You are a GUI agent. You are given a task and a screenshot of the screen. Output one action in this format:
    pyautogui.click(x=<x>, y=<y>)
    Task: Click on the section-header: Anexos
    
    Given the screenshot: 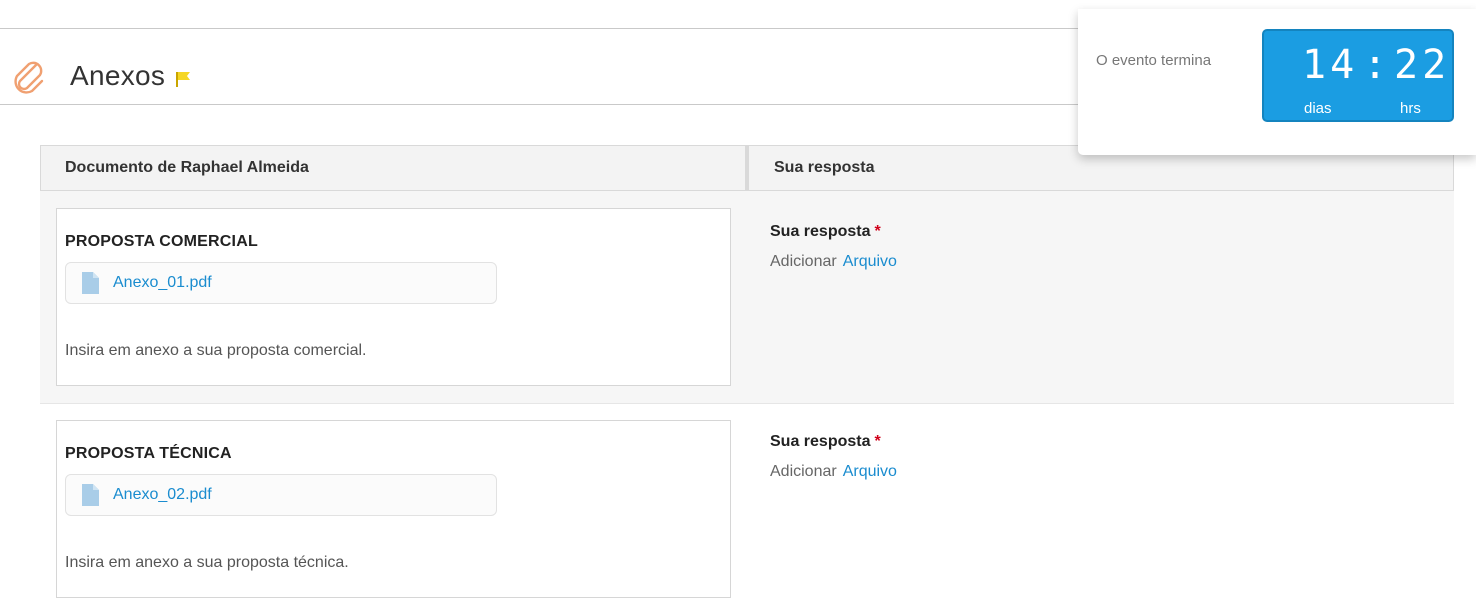 What is the action you would take?
    pyautogui.click(x=99, y=76)
    